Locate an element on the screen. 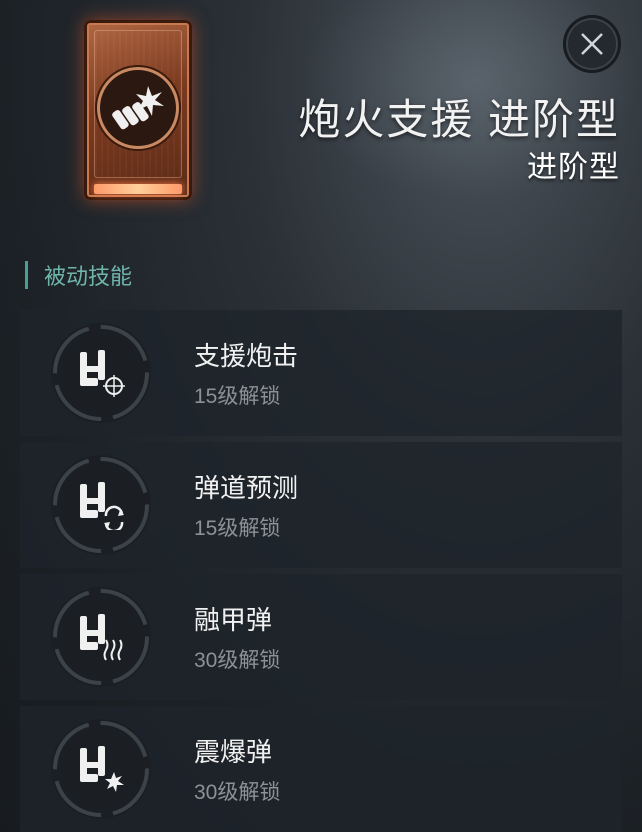  skill-row-concussion-shell: 震爆弹 30级解锁 is located at coordinates (321, 769).